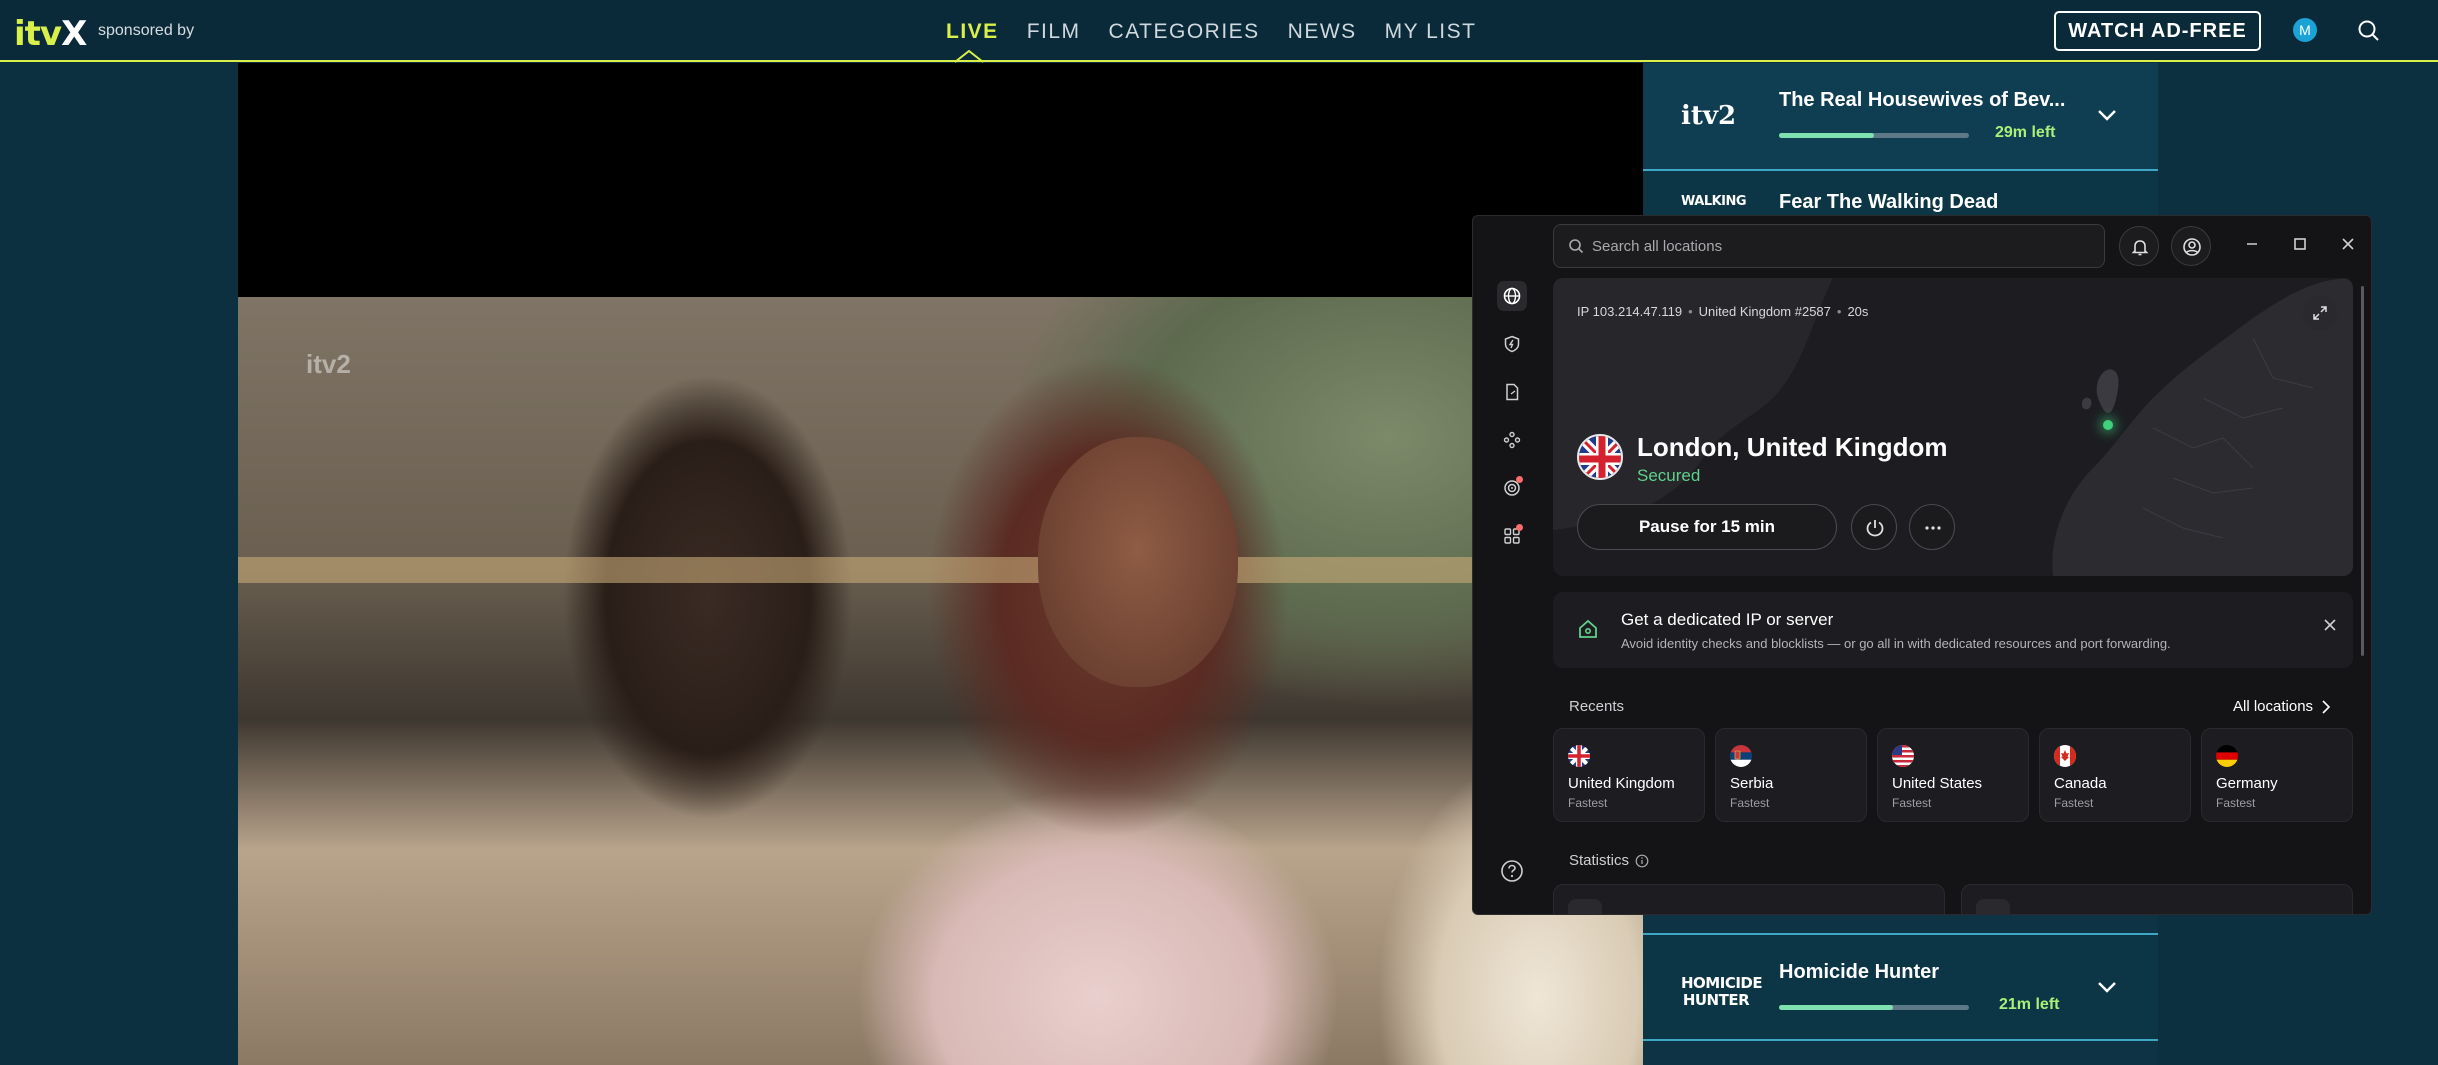 The image size is (2438, 1065). What do you see at coordinates (2300, 244) in the screenshot?
I see `maximize-icon` at bounding box center [2300, 244].